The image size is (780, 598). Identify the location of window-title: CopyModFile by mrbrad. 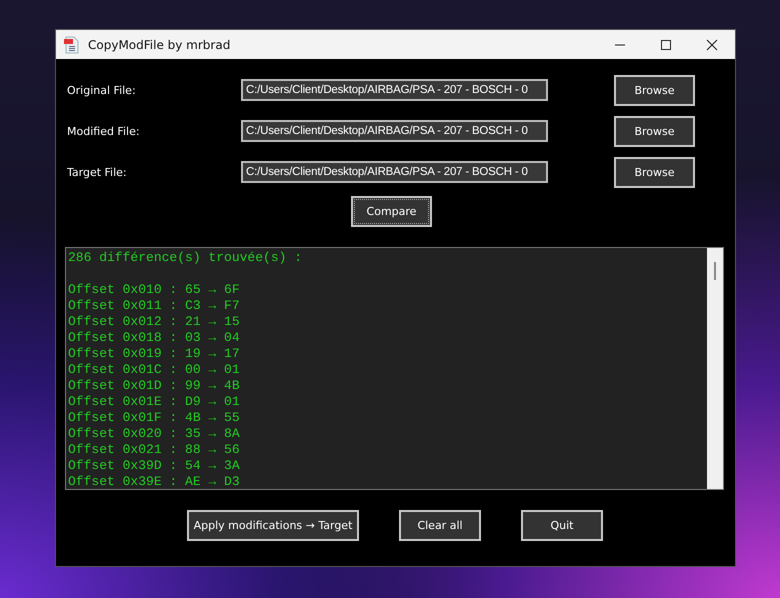
(160, 45).